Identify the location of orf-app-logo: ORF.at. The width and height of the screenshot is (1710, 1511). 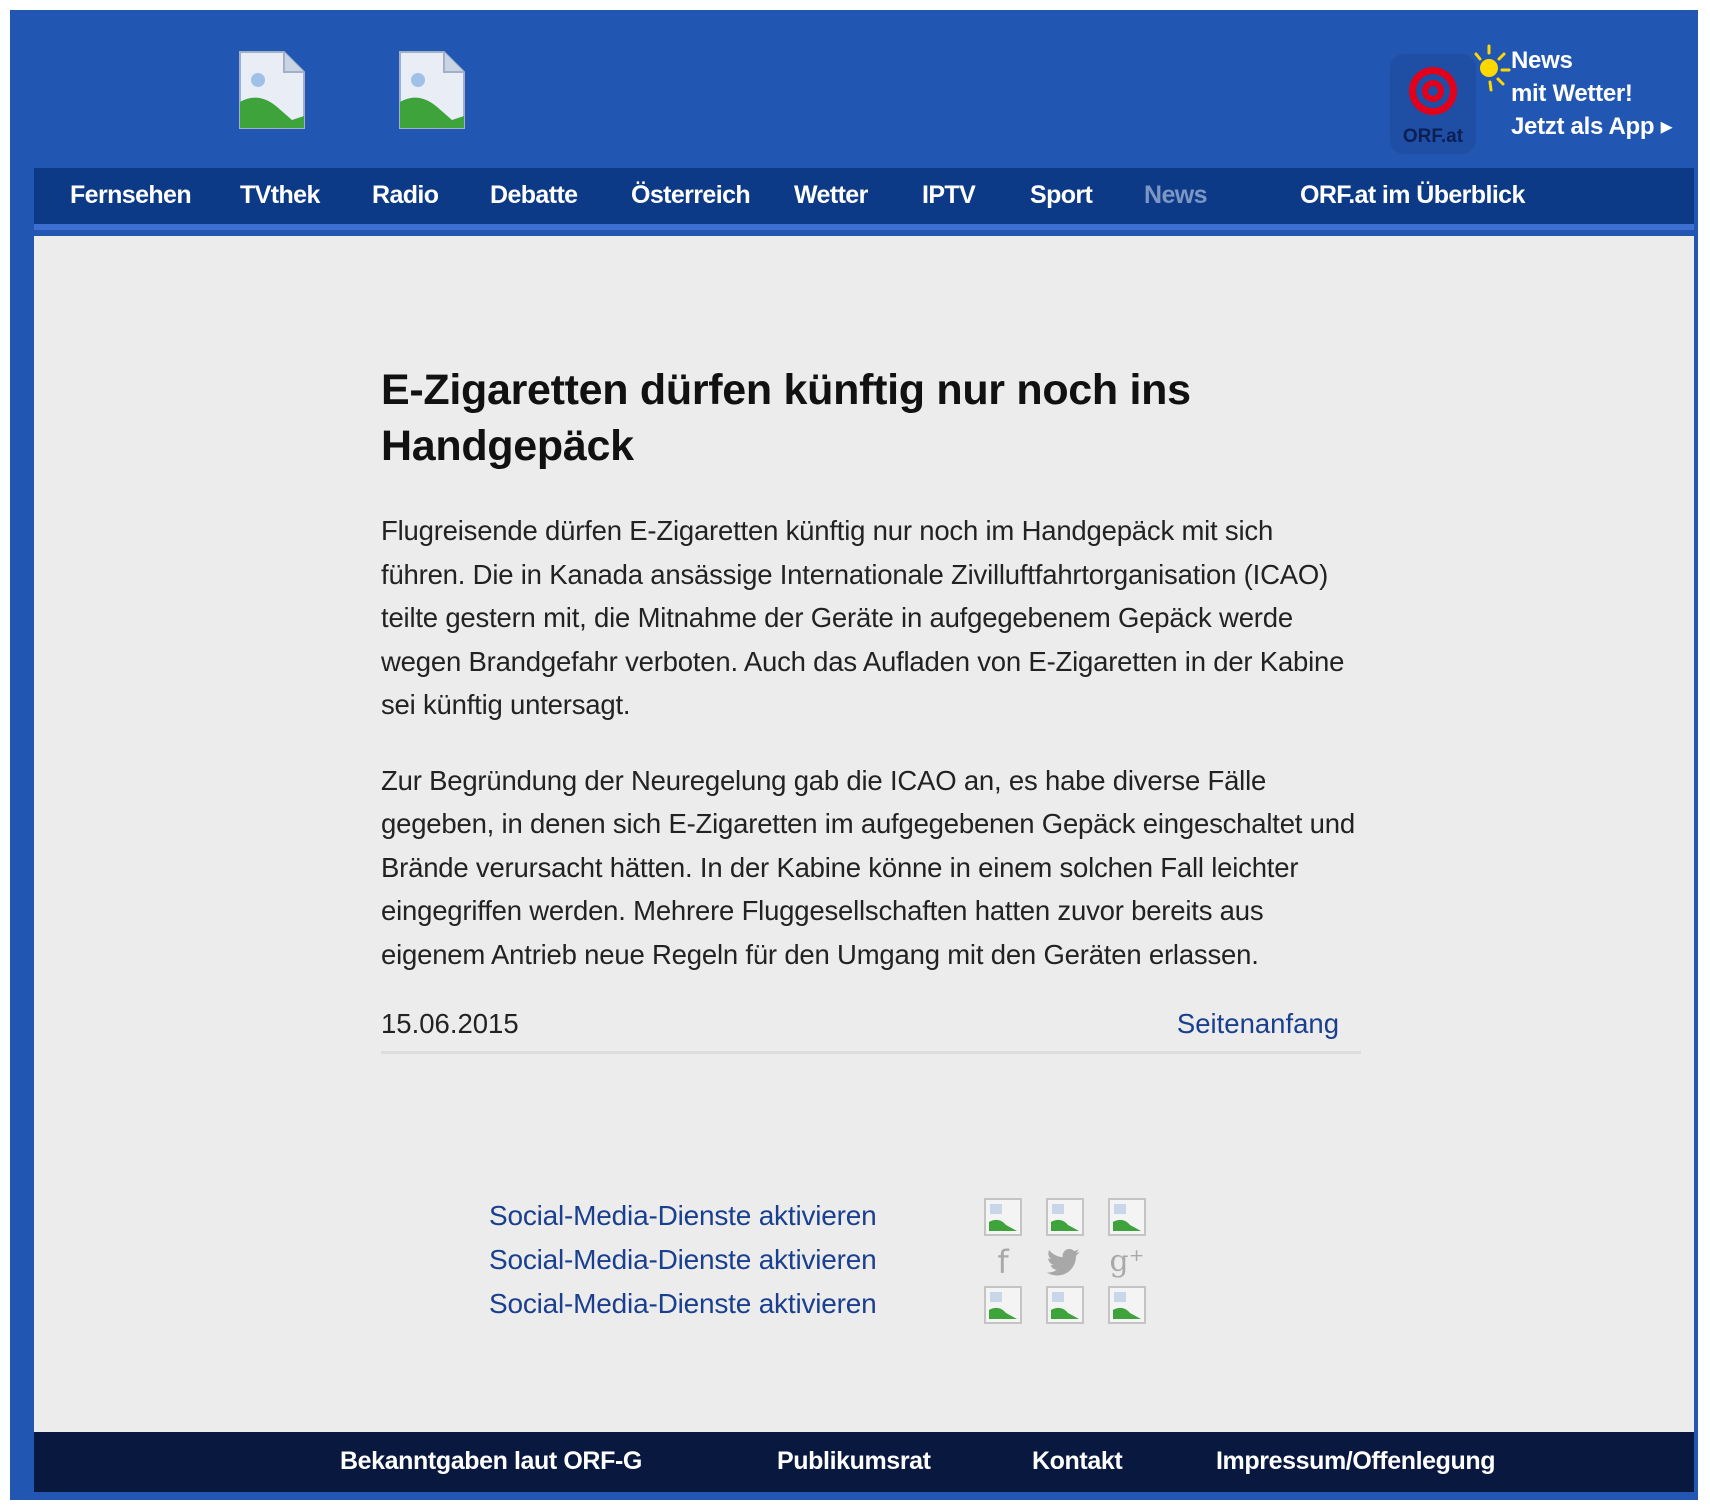
(1433, 104).